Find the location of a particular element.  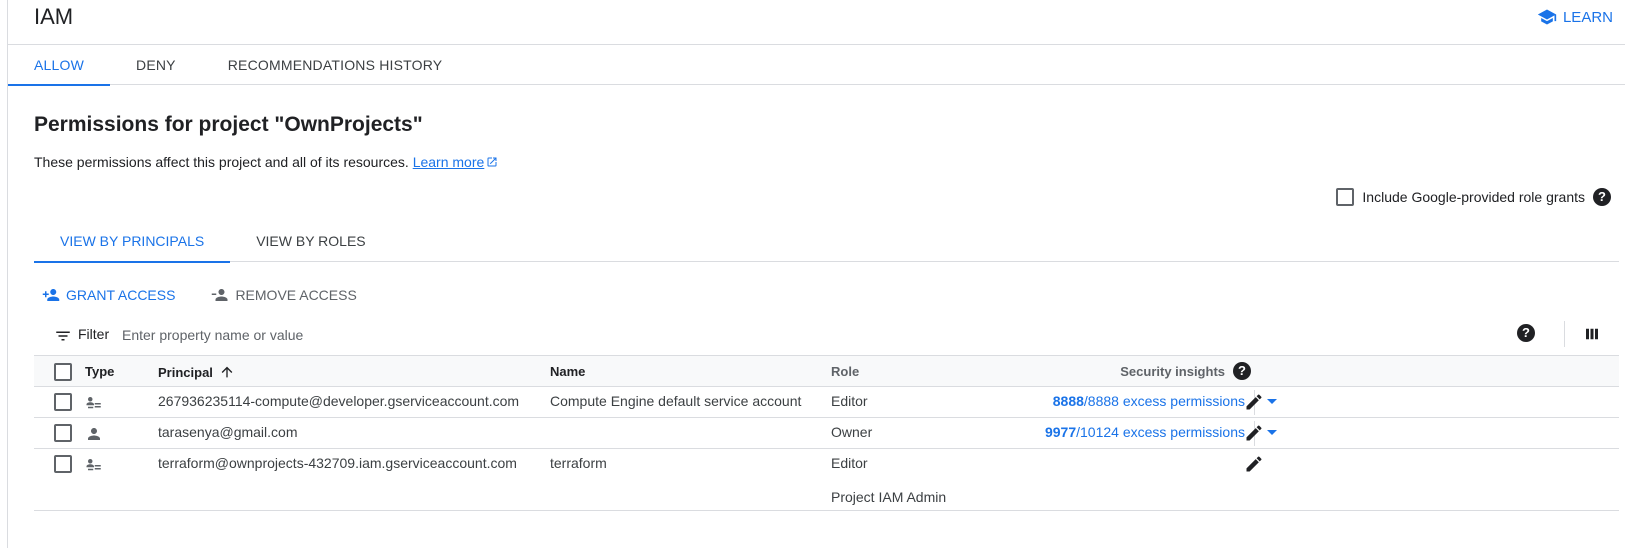

header-security-insights: Security insights ? is located at coordinates (1185, 371).